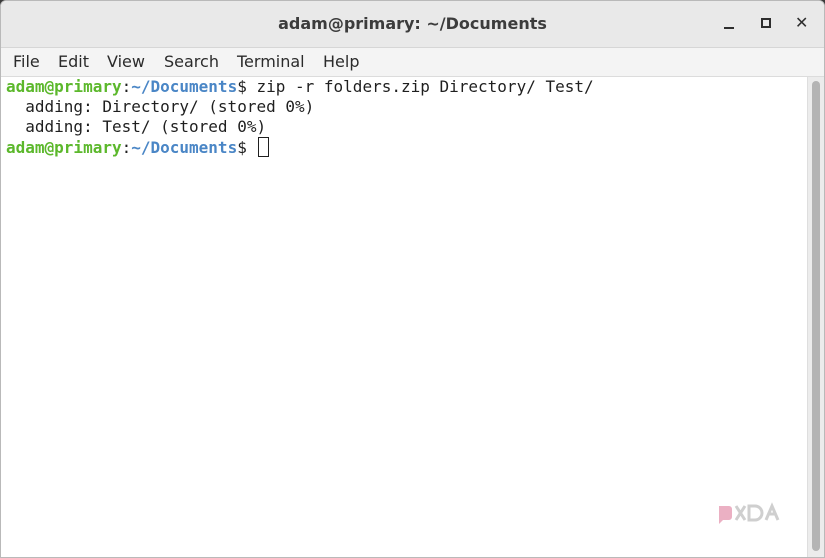 The height and width of the screenshot is (558, 825). What do you see at coordinates (160, 106) in the screenshot?
I see `output-line: adding: Directory/ (stored 0%)` at bounding box center [160, 106].